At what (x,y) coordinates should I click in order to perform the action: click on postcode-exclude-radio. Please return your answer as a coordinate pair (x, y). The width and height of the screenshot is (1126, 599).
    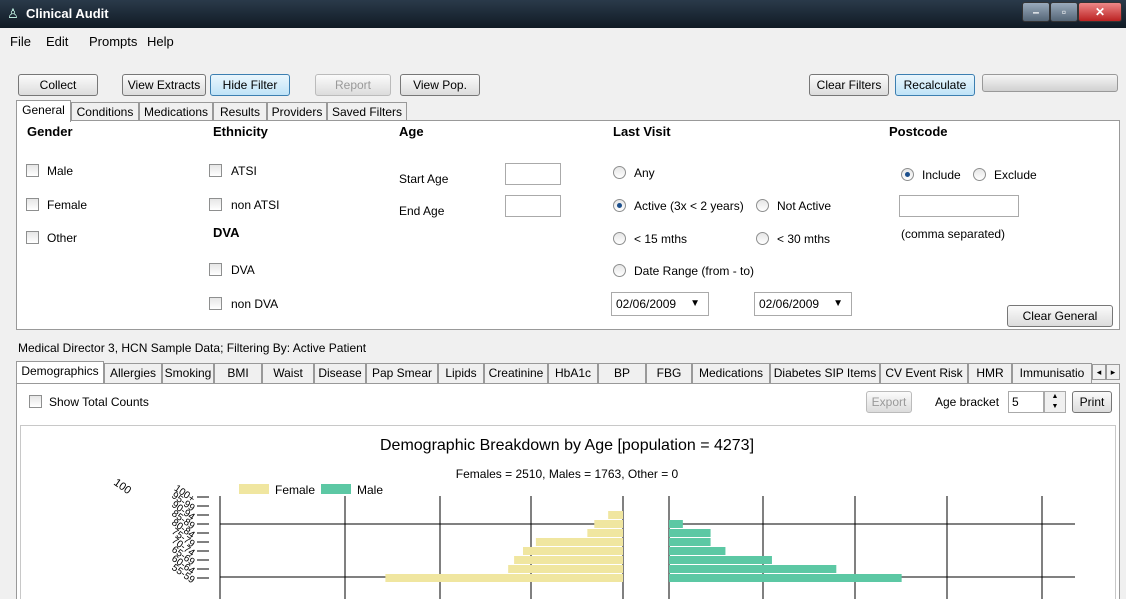
    Looking at the image, I should click on (979, 174).